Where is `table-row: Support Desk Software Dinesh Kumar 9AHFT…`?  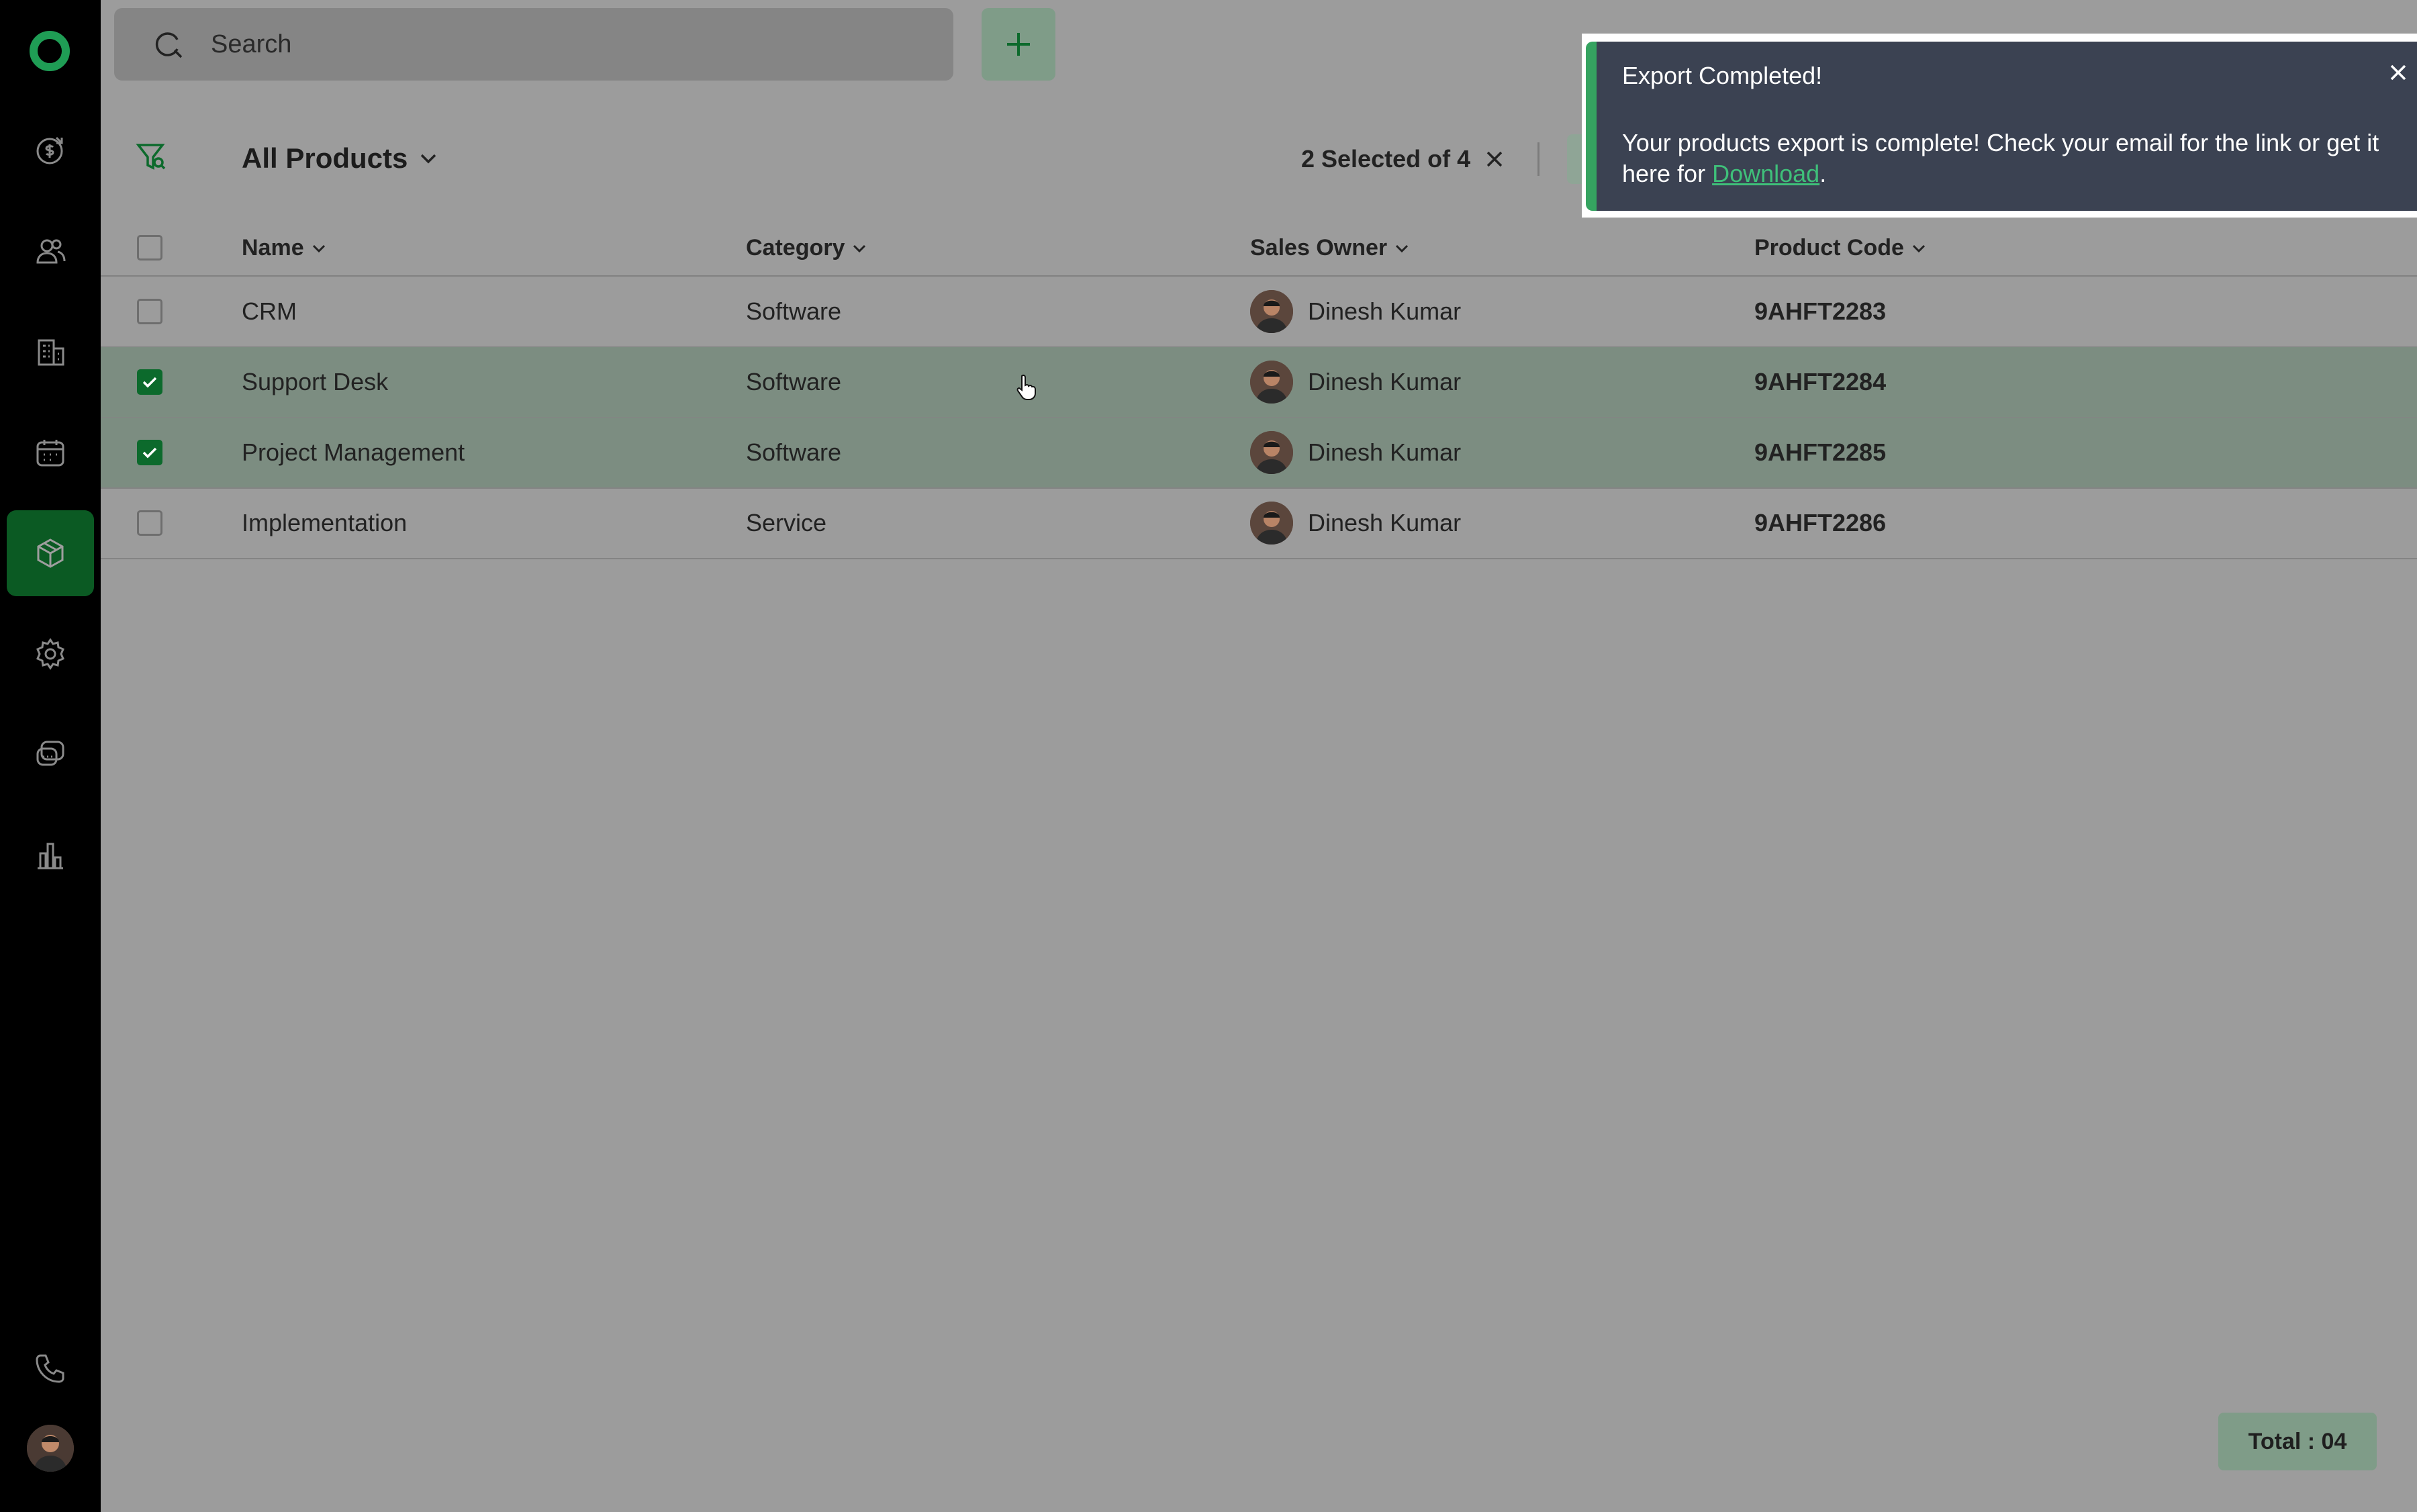
table-row: Support Desk Software Dinesh Kumar 9AHFT… is located at coordinates (1259, 382).